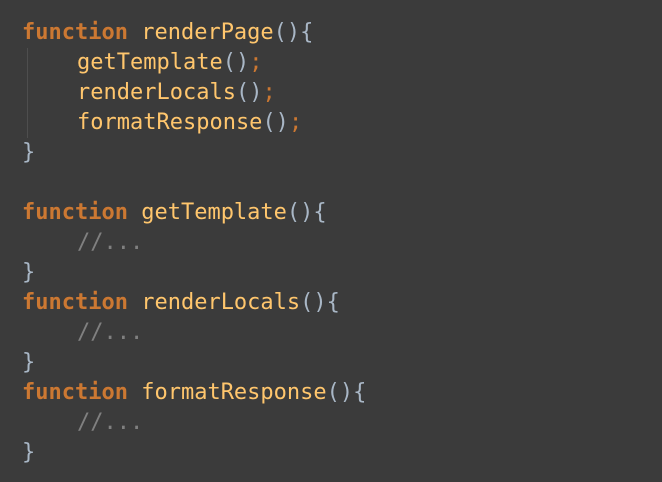  I want to click on function-name: getTemplate, so click(214, 212).